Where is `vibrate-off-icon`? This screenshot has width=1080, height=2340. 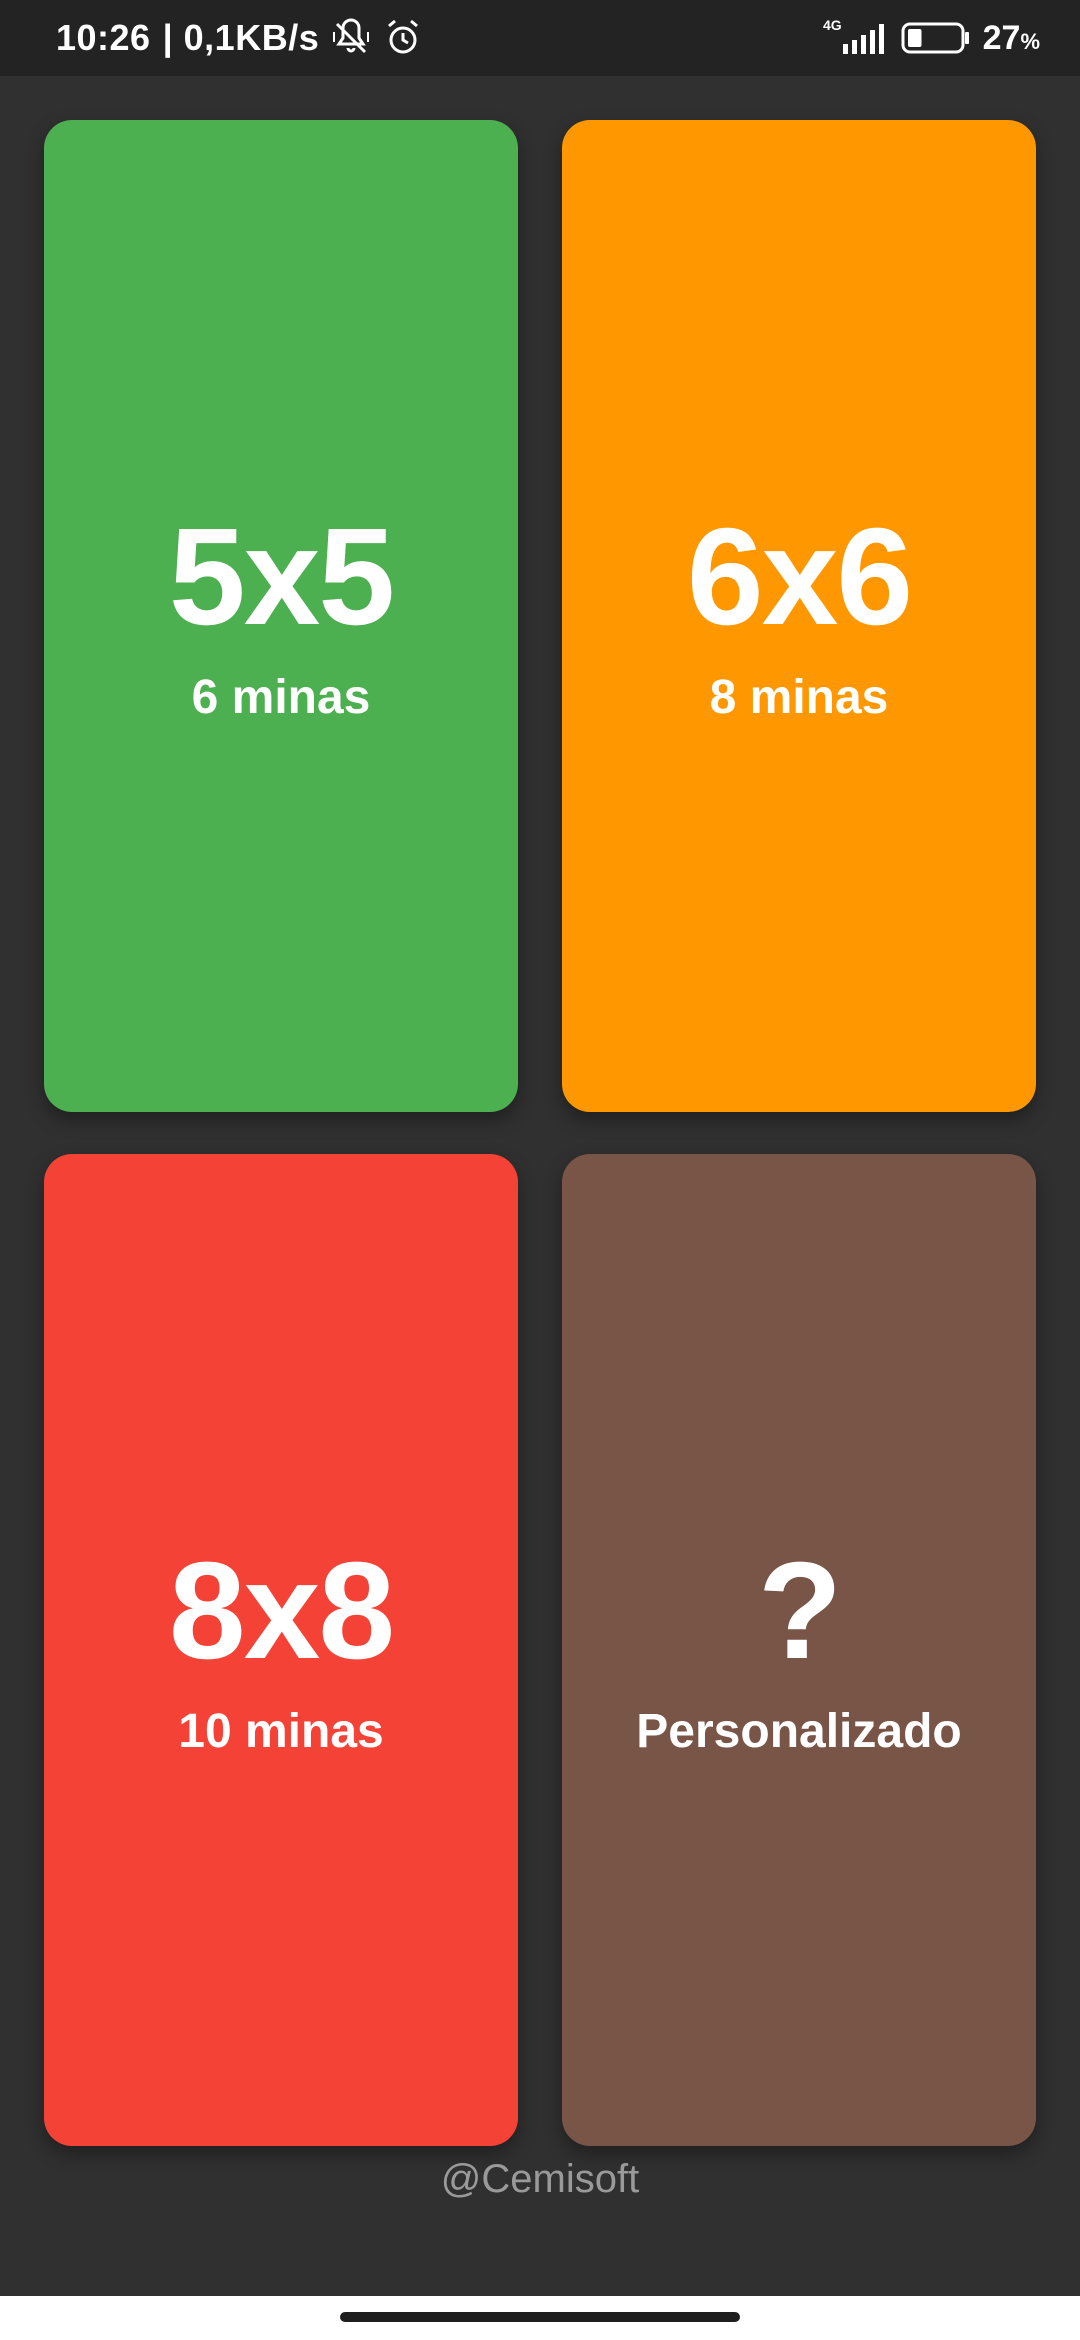
vibrate-off-icon is located at coordinates (351, 38).